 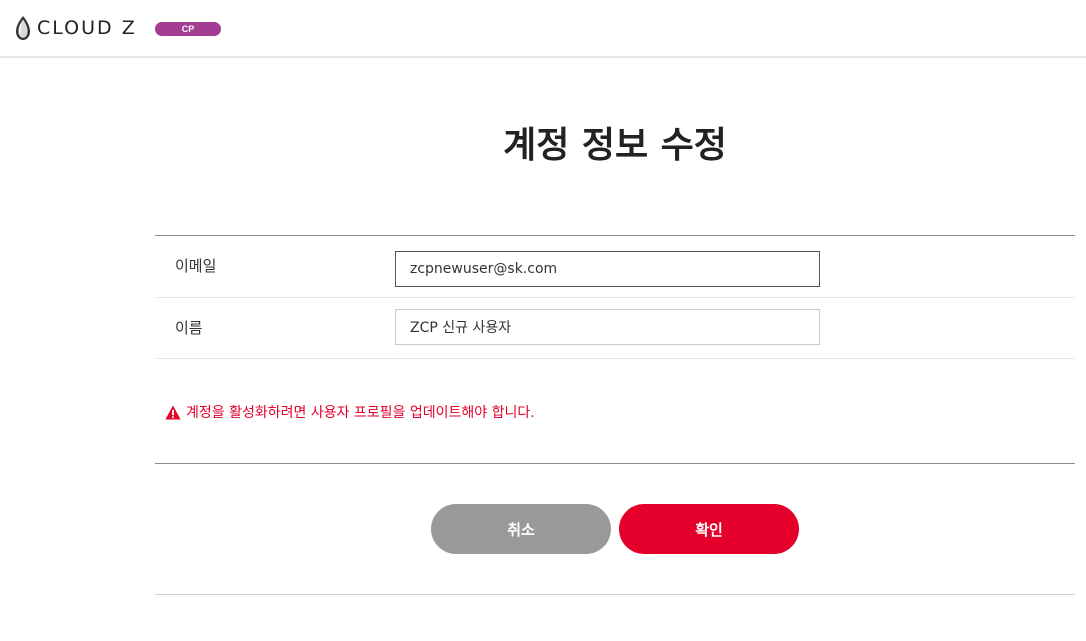 I want to click on warning-message: 계정을 활성화하려면 사용자 프로필을 업데이트해야 합니다., so click(x=350, y=412).